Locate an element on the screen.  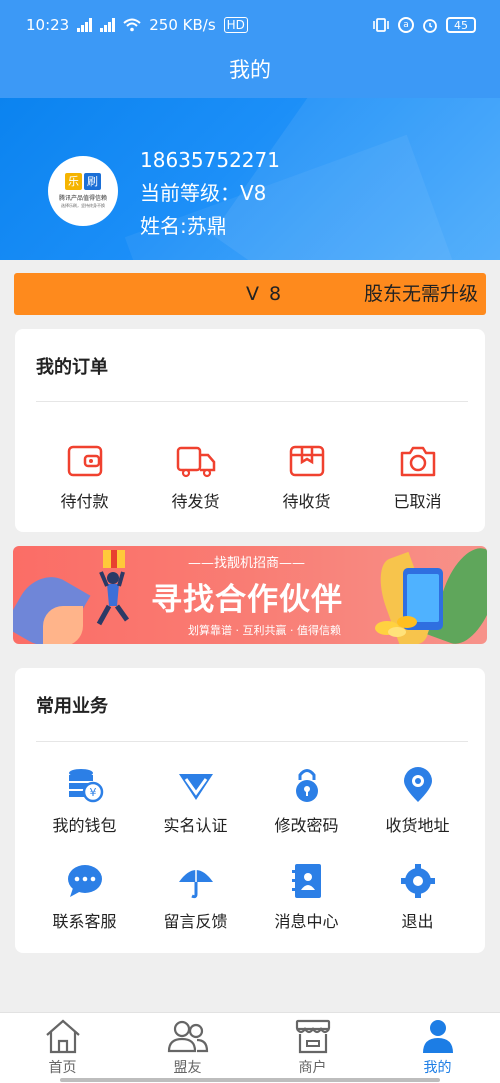
order-label: 已取消 is located at coordinates (417, 501).